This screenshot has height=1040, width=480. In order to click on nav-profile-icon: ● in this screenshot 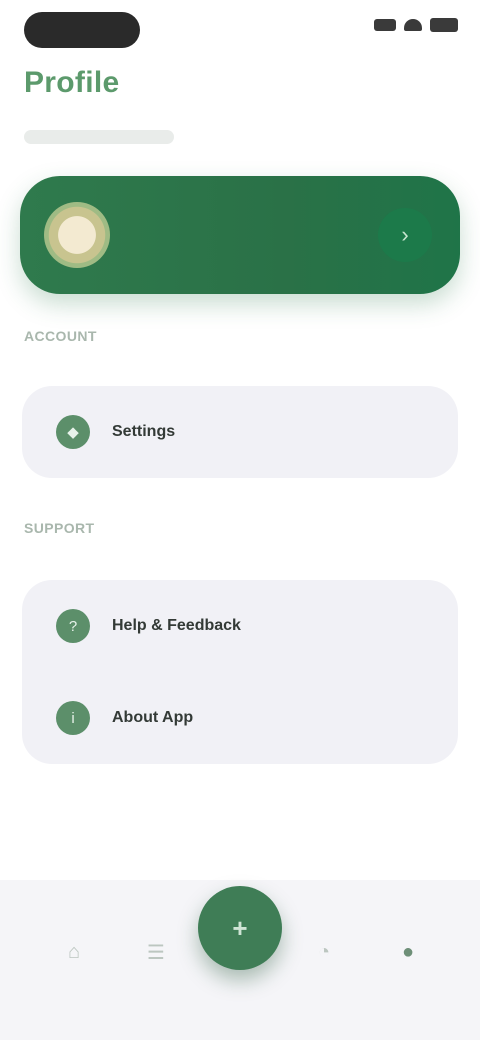, I will do `click(408, 952)`.